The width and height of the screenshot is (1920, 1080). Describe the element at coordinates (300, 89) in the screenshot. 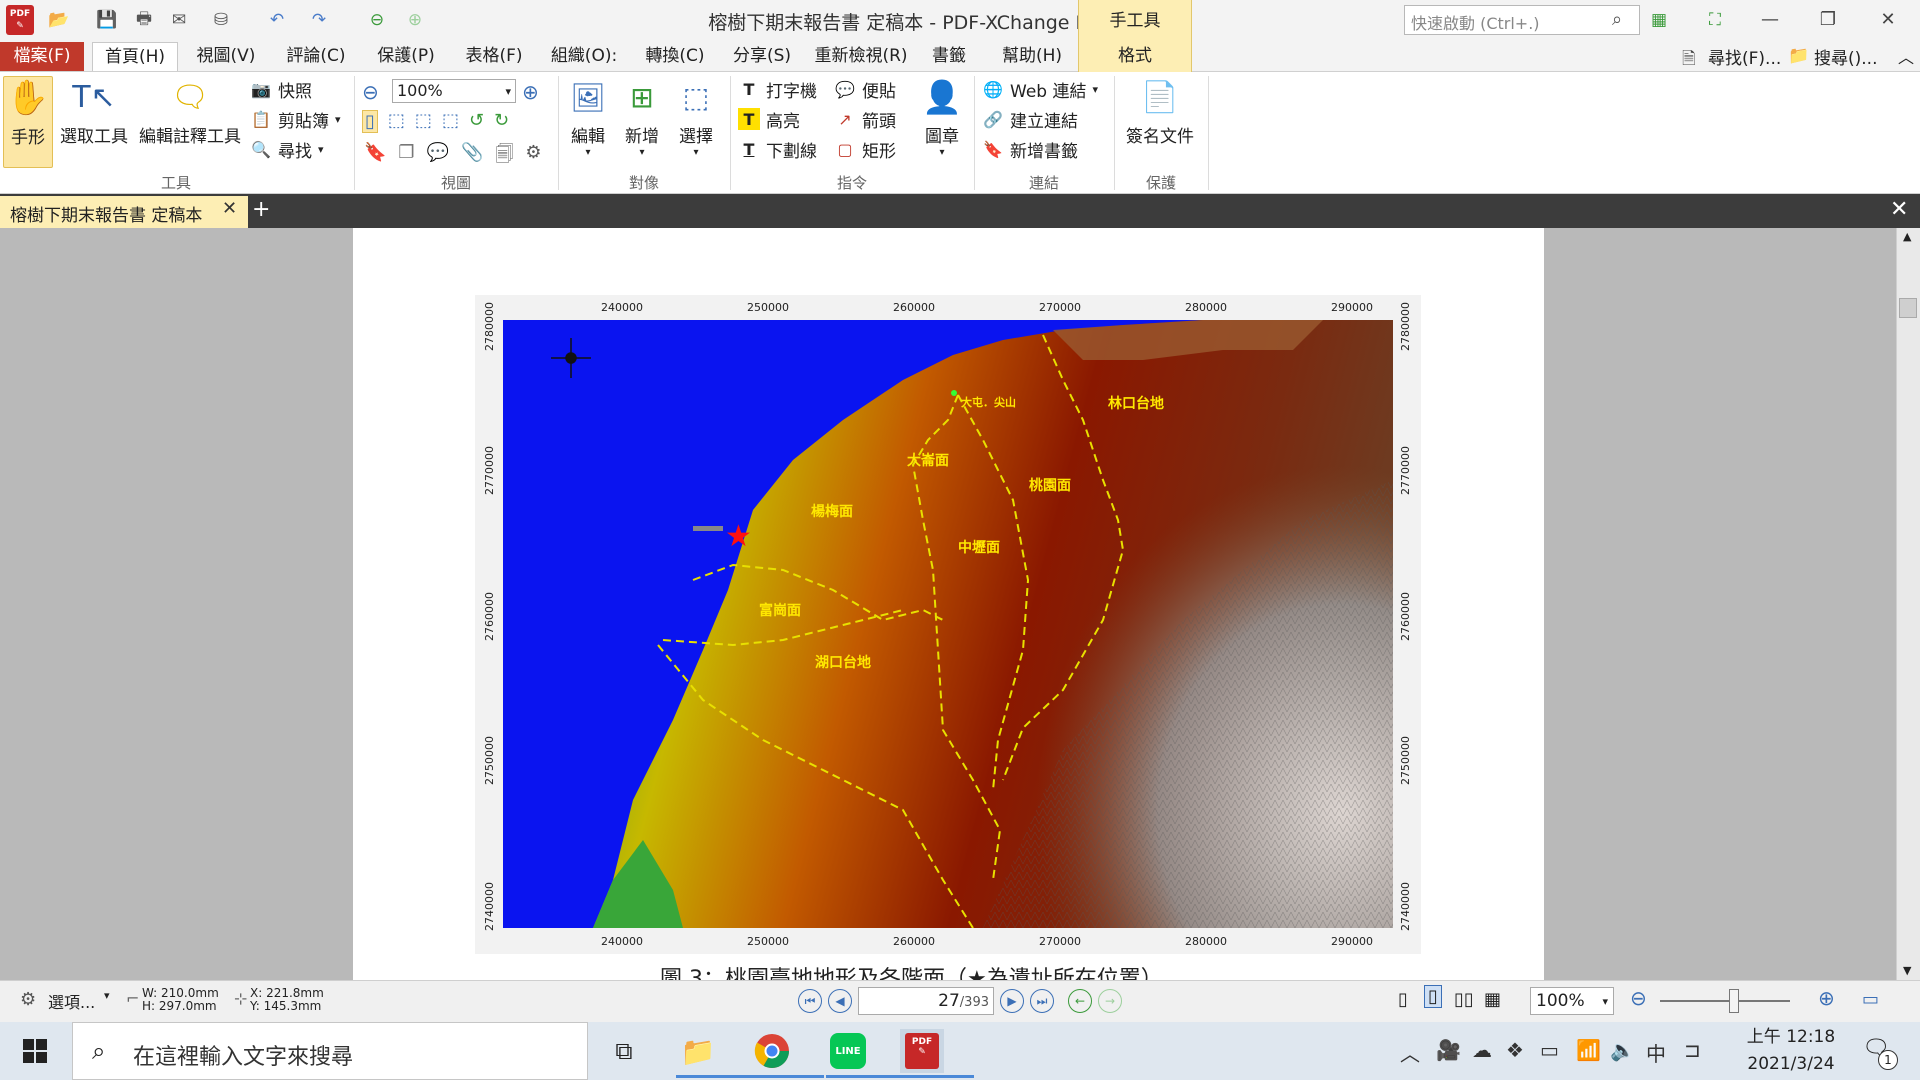

I see `snapshot-button: 📷 快照` at that location.